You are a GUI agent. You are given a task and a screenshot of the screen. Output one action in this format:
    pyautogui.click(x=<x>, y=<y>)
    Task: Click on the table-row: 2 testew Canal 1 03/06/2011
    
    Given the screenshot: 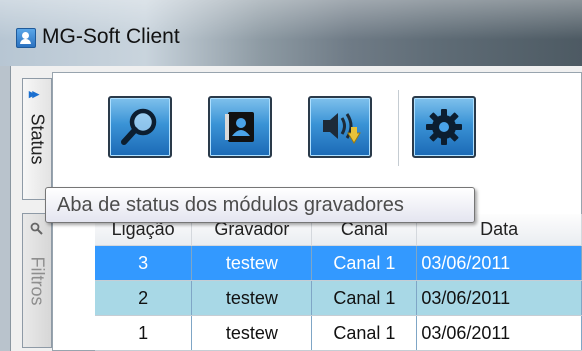 What is the action you would take?
    pyautogui.click(x=338, y=298)
    